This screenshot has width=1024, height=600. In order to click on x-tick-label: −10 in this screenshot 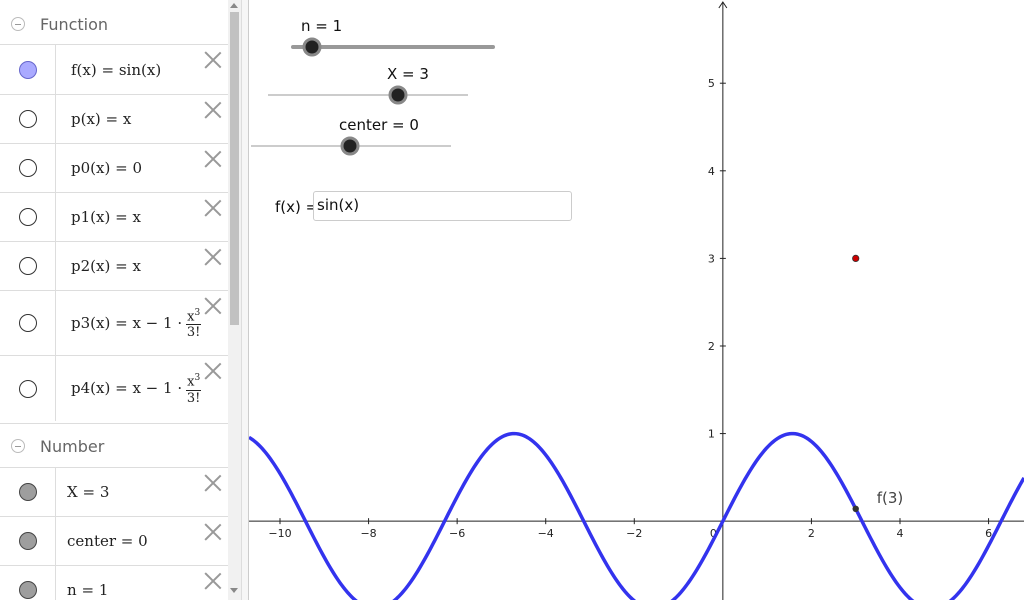, I will do `click(279, 533)`.